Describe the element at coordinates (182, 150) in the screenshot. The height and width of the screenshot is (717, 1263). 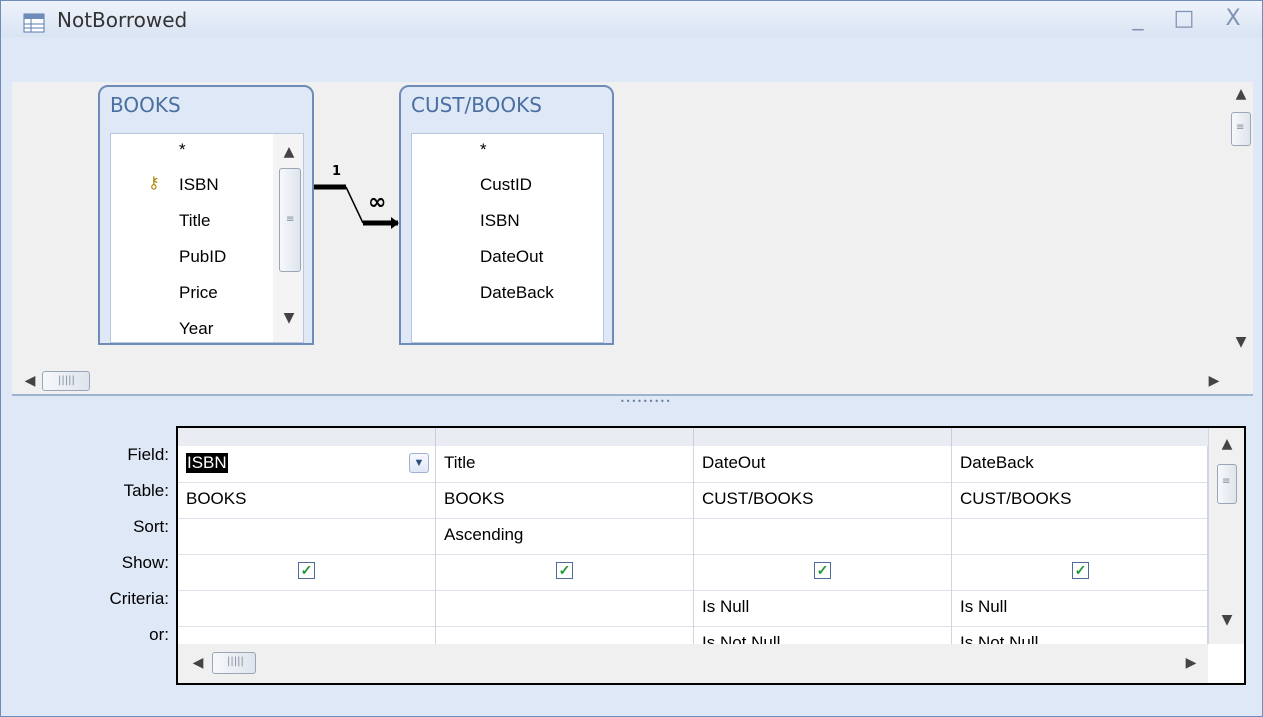
I see `books-field-star: *` at that location.